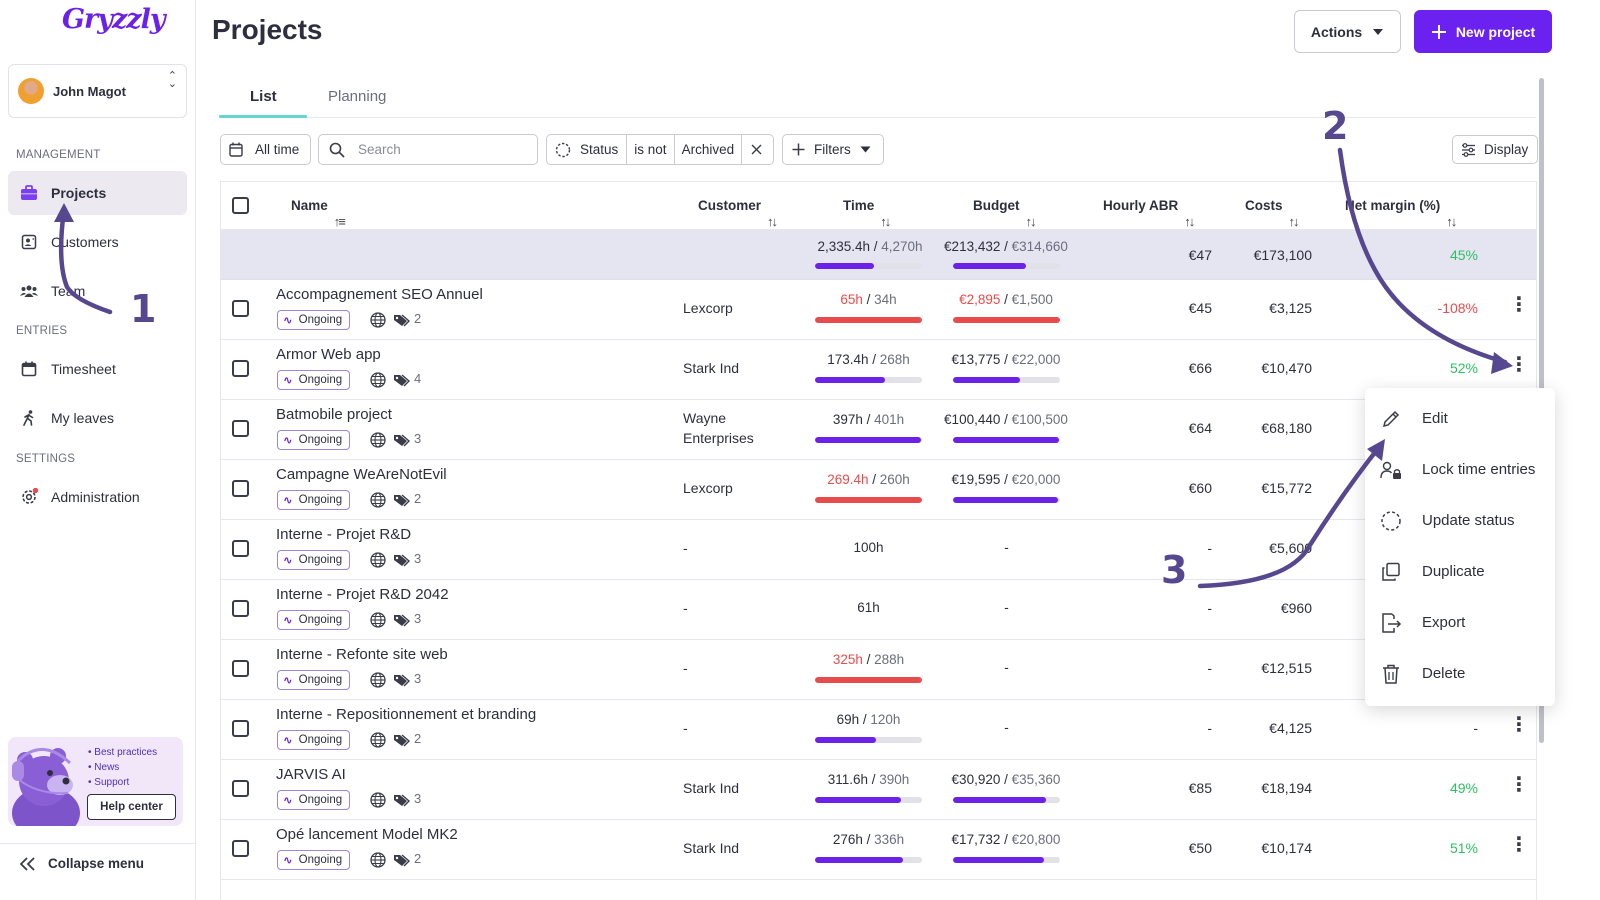  Describe the element at coordinates (1460, 520) in the screenshot. I see `menu-item-update-status: Update status` at that location.